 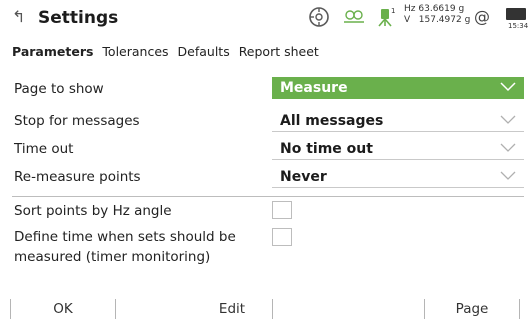 What do you see at coordinates (437, 14) in the screenshot?
I see `angle-readout: Hz 63.6619 g V 157.4972 g` at bounding box center [437, 14].